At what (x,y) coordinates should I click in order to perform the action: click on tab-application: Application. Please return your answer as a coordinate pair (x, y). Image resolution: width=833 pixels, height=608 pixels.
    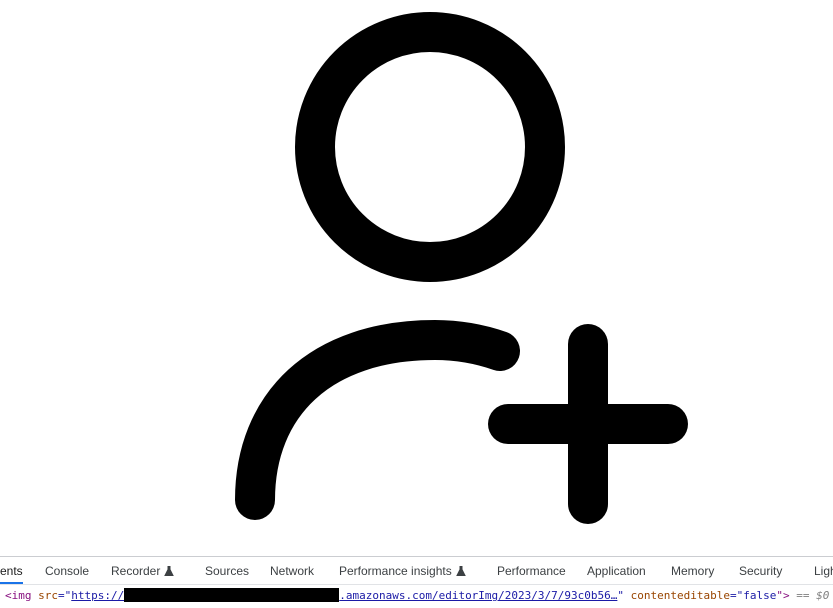
    Looking at the image, I should click on (616, 570).